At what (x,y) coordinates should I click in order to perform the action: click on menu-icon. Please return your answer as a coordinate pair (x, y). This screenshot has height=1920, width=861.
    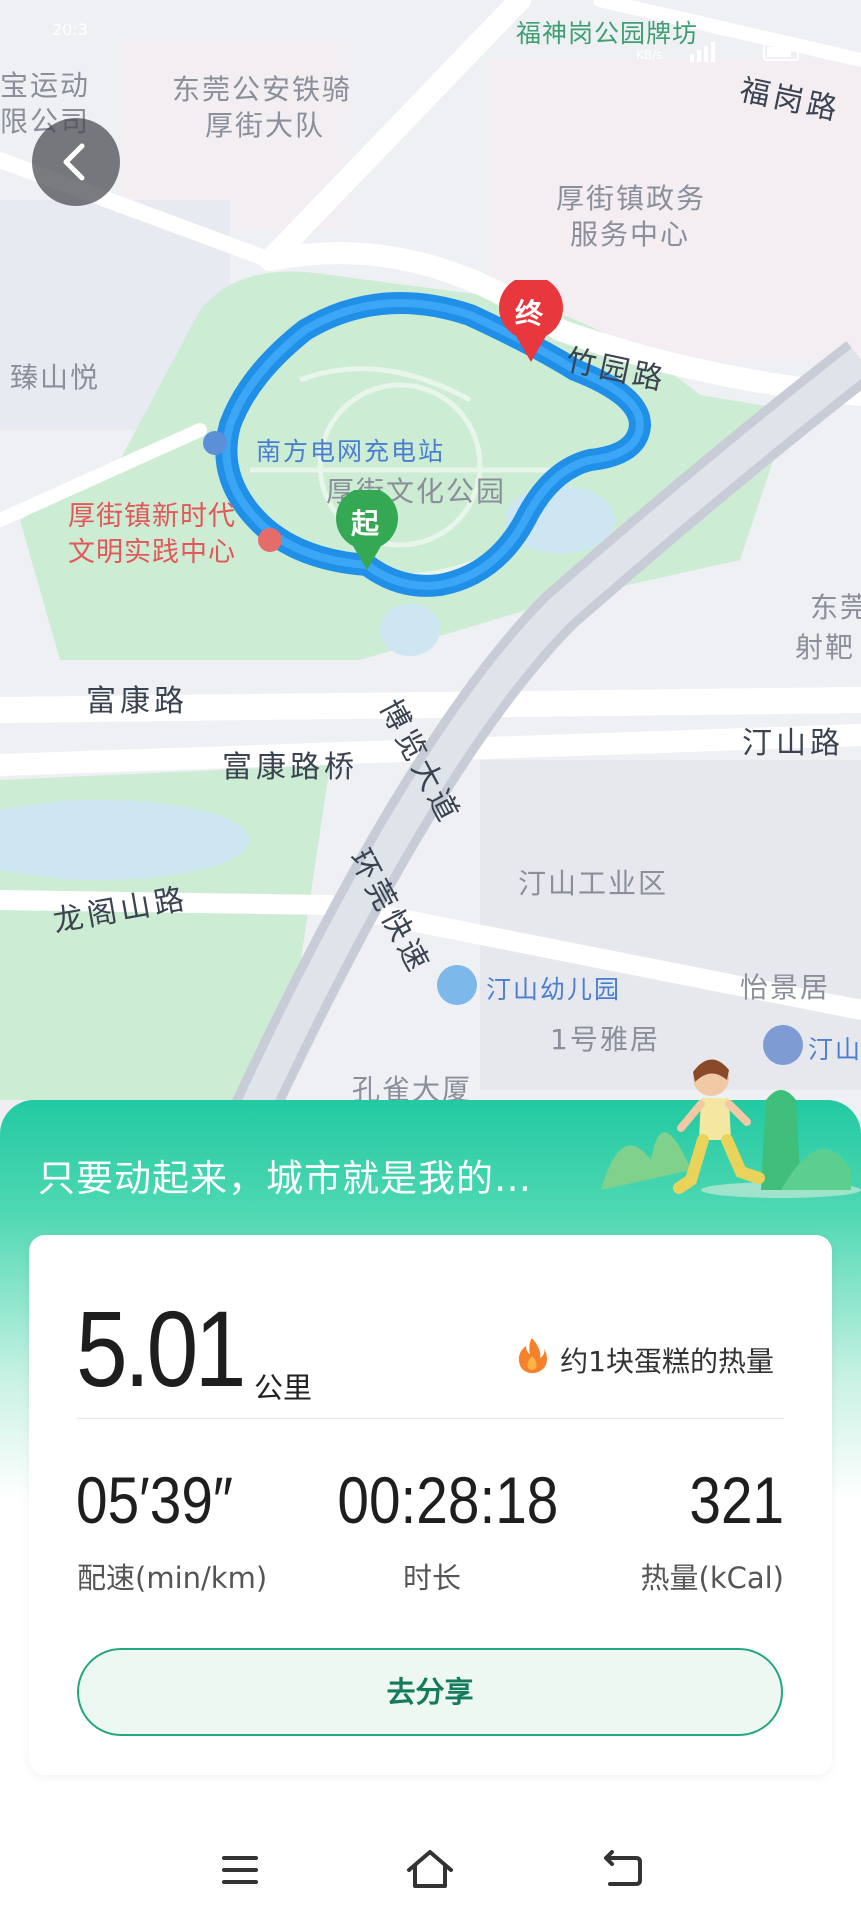
    Looking at the image, I should click on (240, 1870).